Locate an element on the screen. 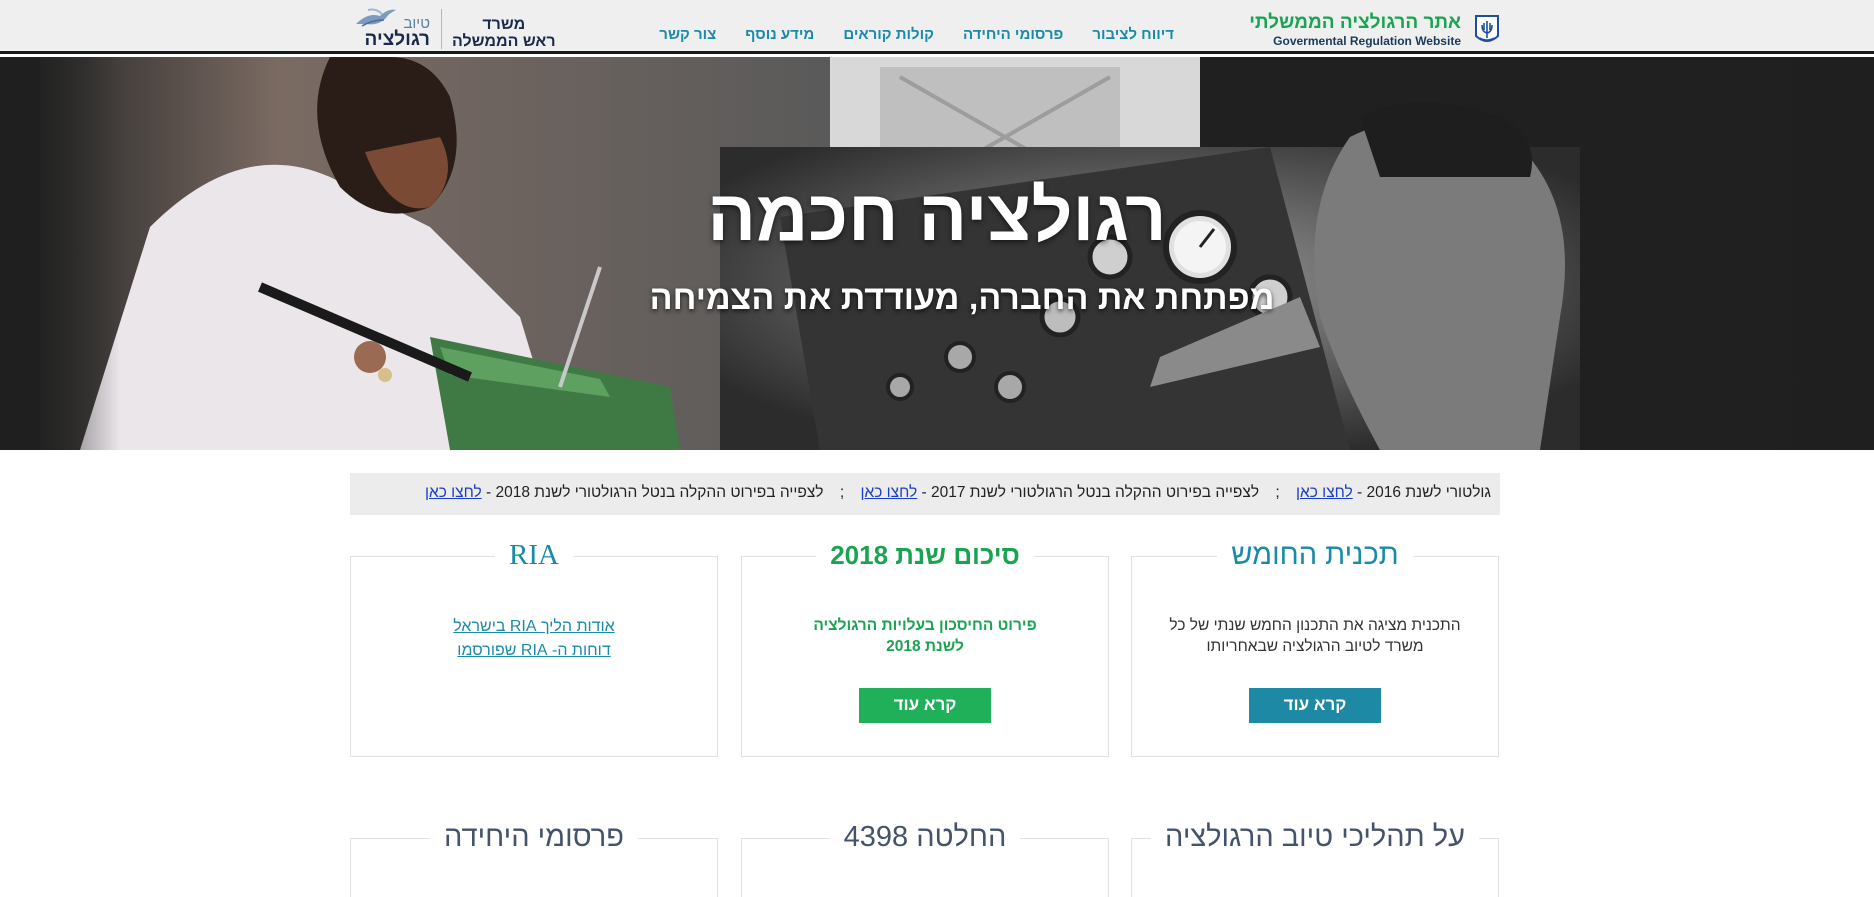  pm-office-logo: משרד ראש הממשלה is located at coordinates (504, 33).